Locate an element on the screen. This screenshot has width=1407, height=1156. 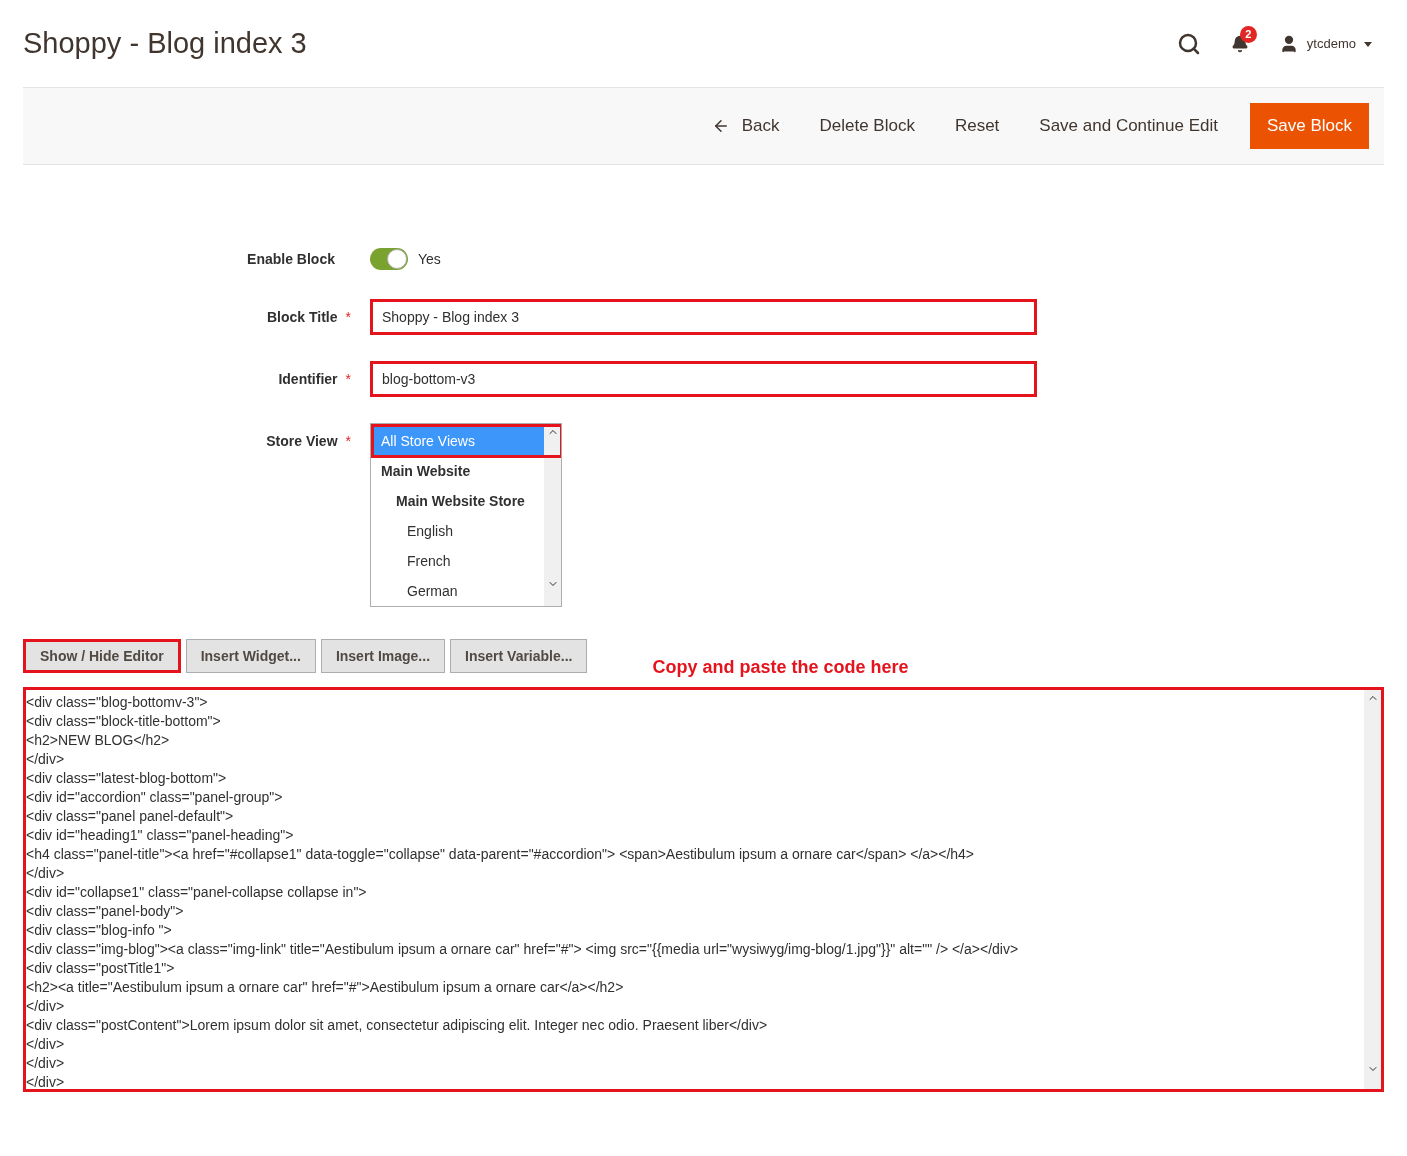
action-button: Back is located at coordinates (745, 126).